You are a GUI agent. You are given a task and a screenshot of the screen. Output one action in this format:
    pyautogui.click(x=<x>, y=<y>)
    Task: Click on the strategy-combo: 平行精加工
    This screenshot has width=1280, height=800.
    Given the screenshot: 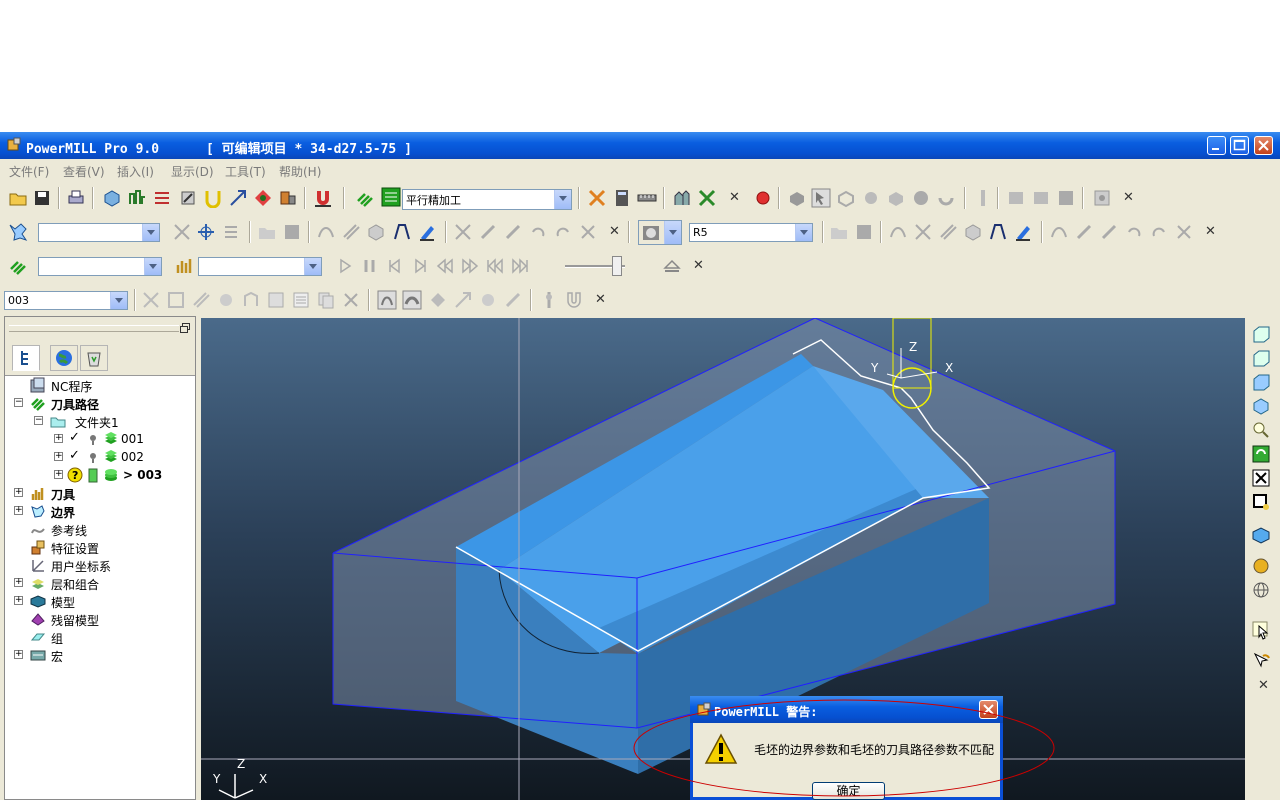 What is the action you would take?
    pyautogui.click(x=487, y=199)
    